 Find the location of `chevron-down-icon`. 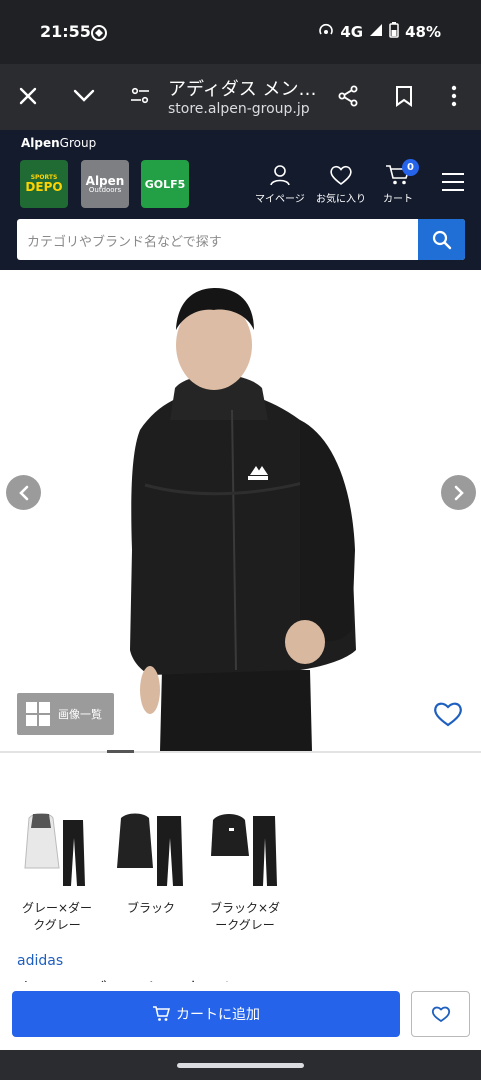

chevron-down-icon is located at coordinates (84, 96).